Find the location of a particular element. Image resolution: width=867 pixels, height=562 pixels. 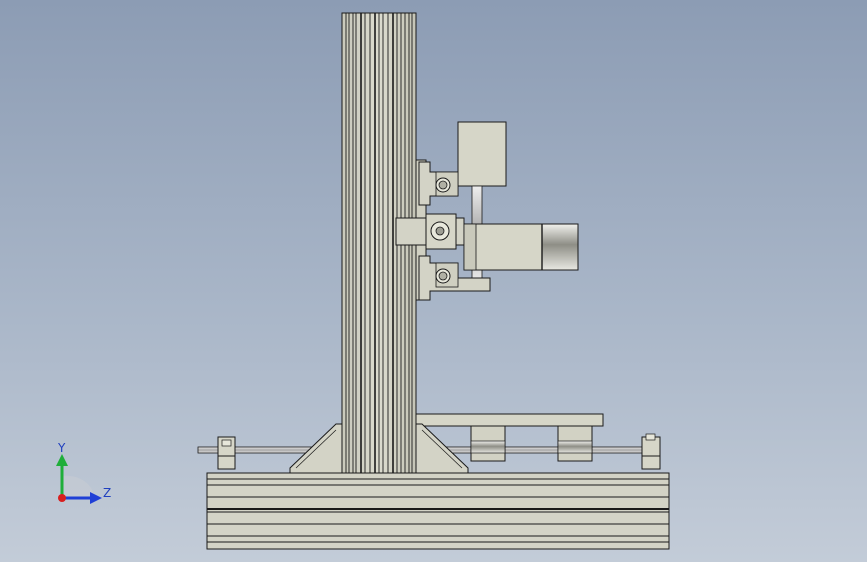

slide-table is located at coordinates (509, 420).